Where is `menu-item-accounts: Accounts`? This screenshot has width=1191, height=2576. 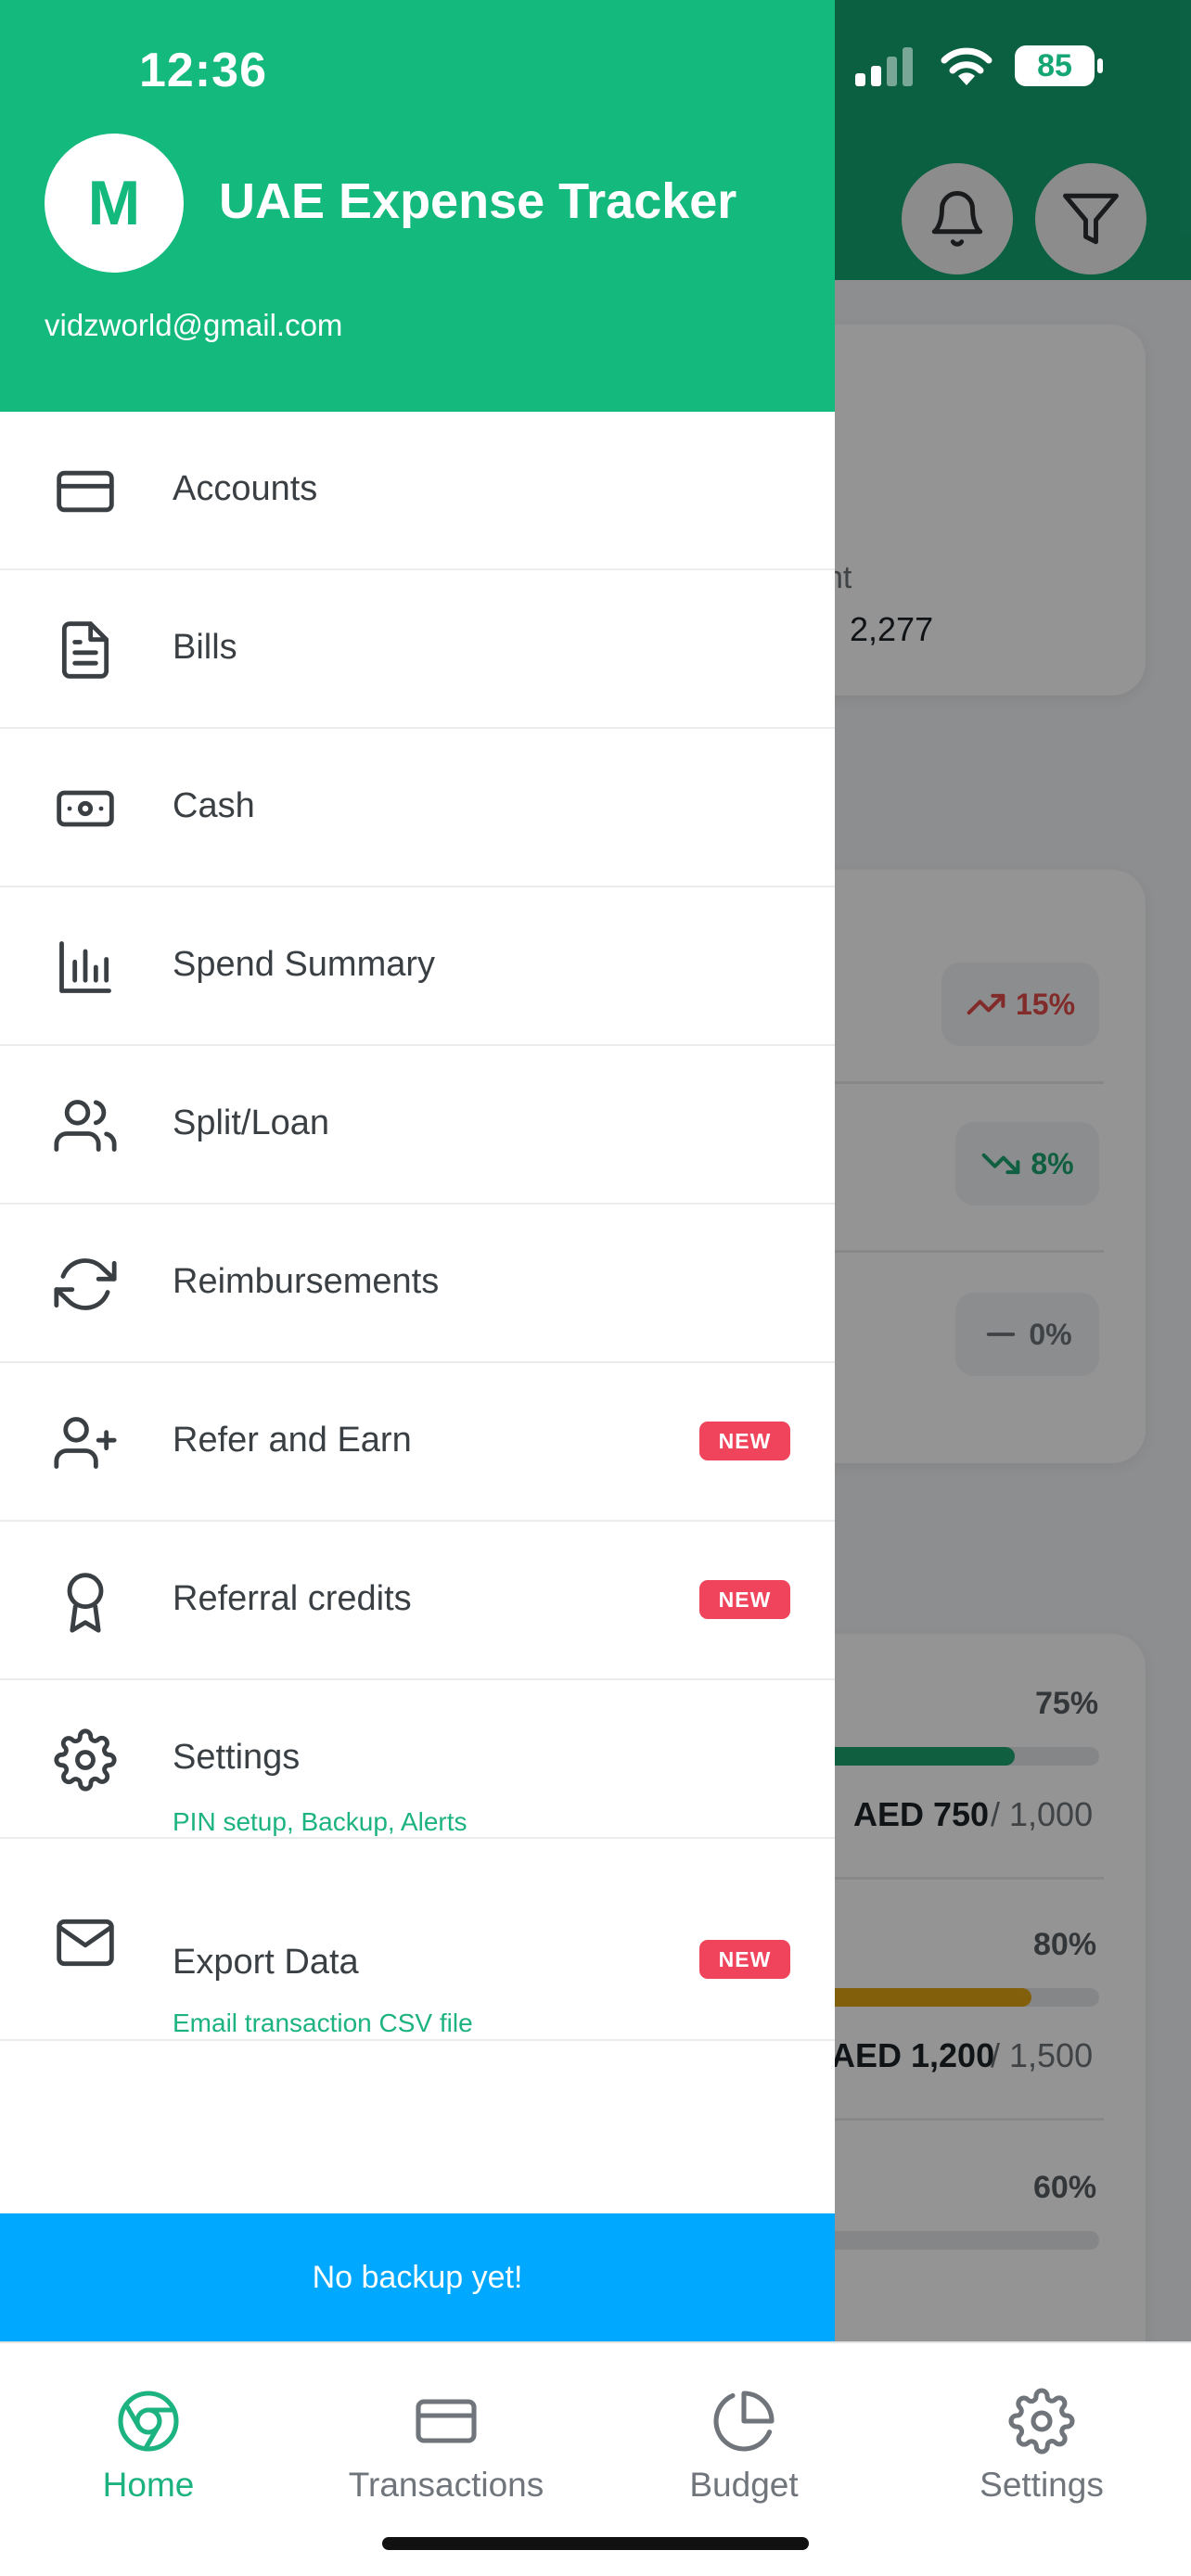
menu-item-accounts: Accounts is located at coordinates (417, 491).